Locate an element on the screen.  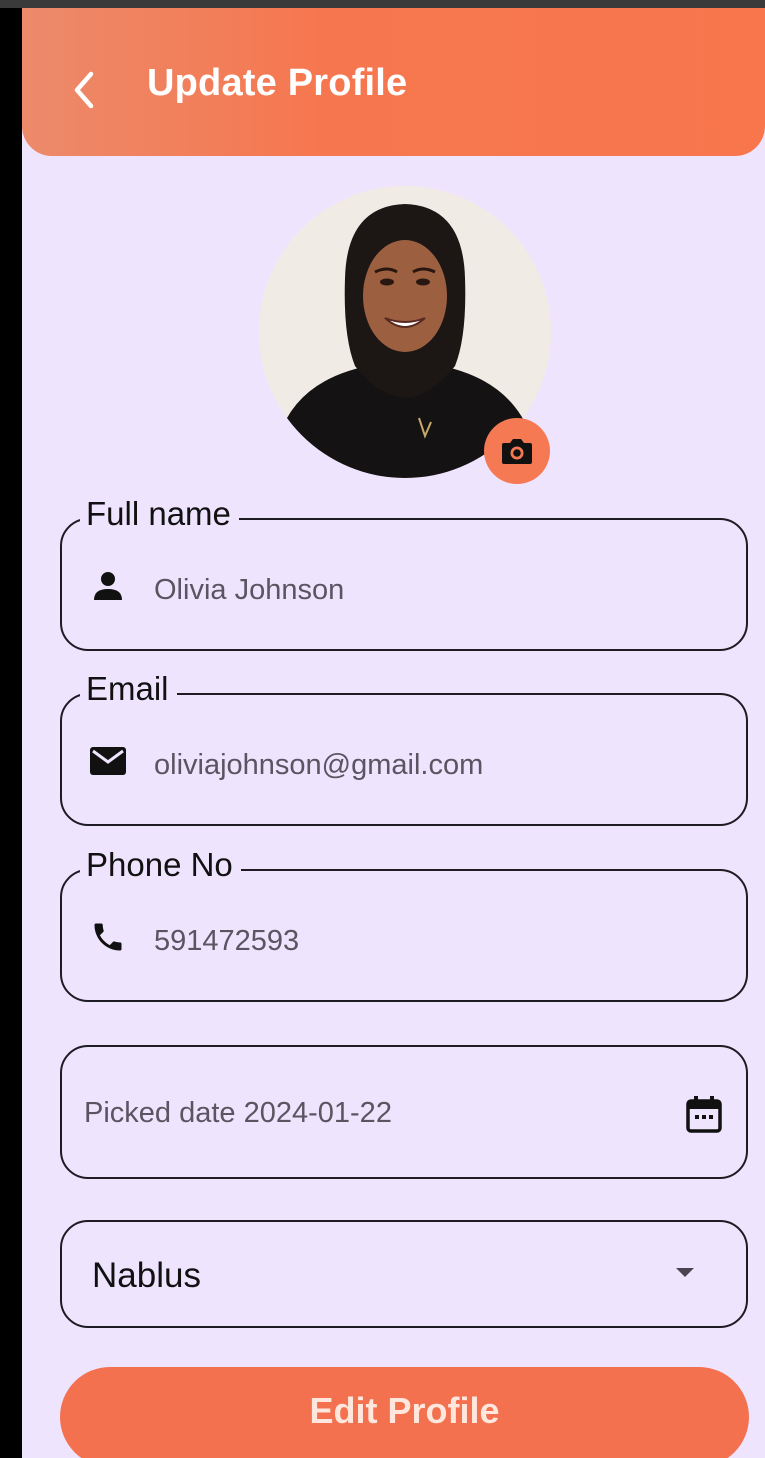
back-button is located at coordinates (84, 90).